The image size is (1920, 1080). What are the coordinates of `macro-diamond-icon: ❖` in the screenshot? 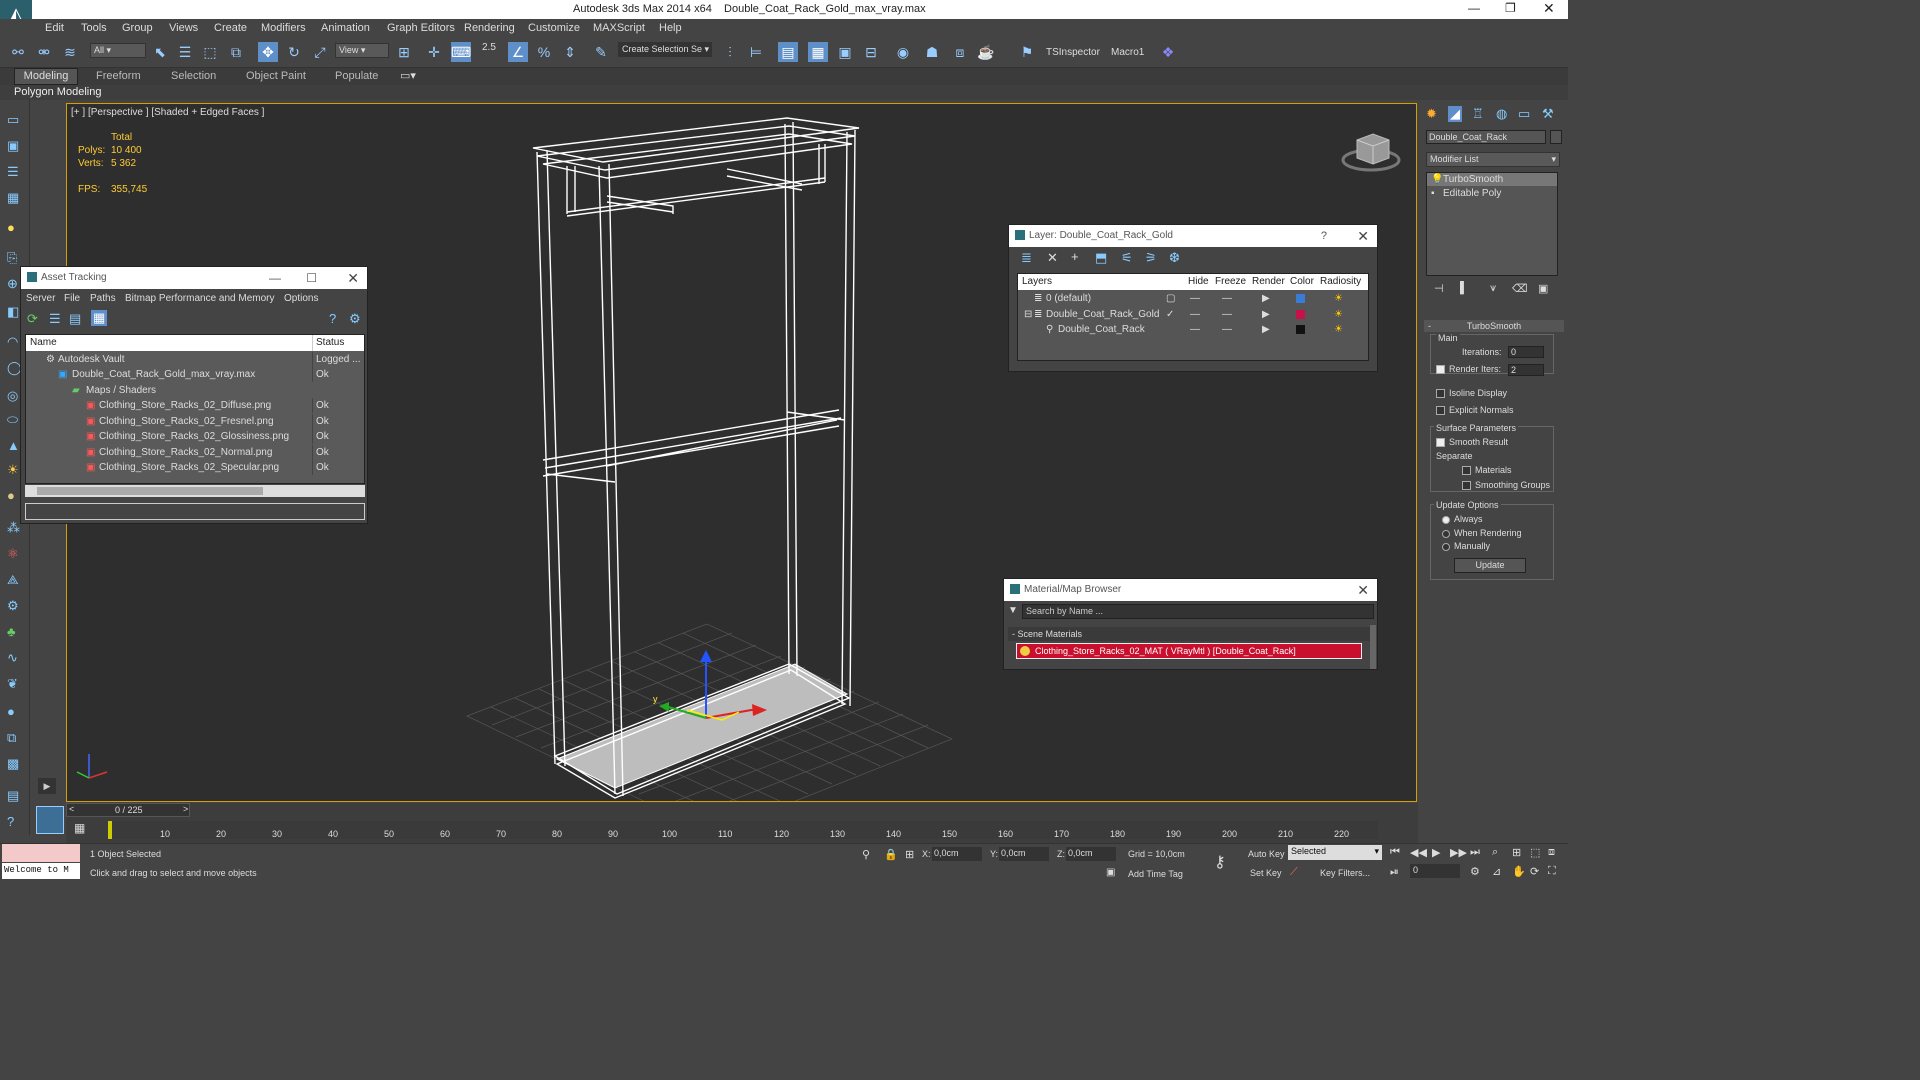 It's located at (1168, 52).